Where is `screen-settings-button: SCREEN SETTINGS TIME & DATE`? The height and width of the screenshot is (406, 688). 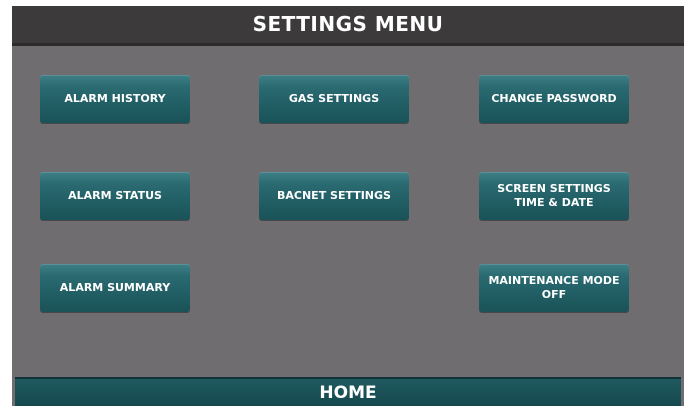 screen-settings-button: SCREEN SETTINGS TIME & DATE is located at coordinates (554, 196).